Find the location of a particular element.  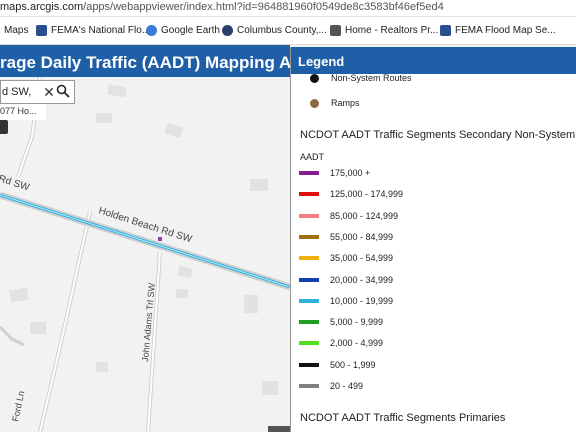

search-input: d SW, is located at coordinates (22, 92).